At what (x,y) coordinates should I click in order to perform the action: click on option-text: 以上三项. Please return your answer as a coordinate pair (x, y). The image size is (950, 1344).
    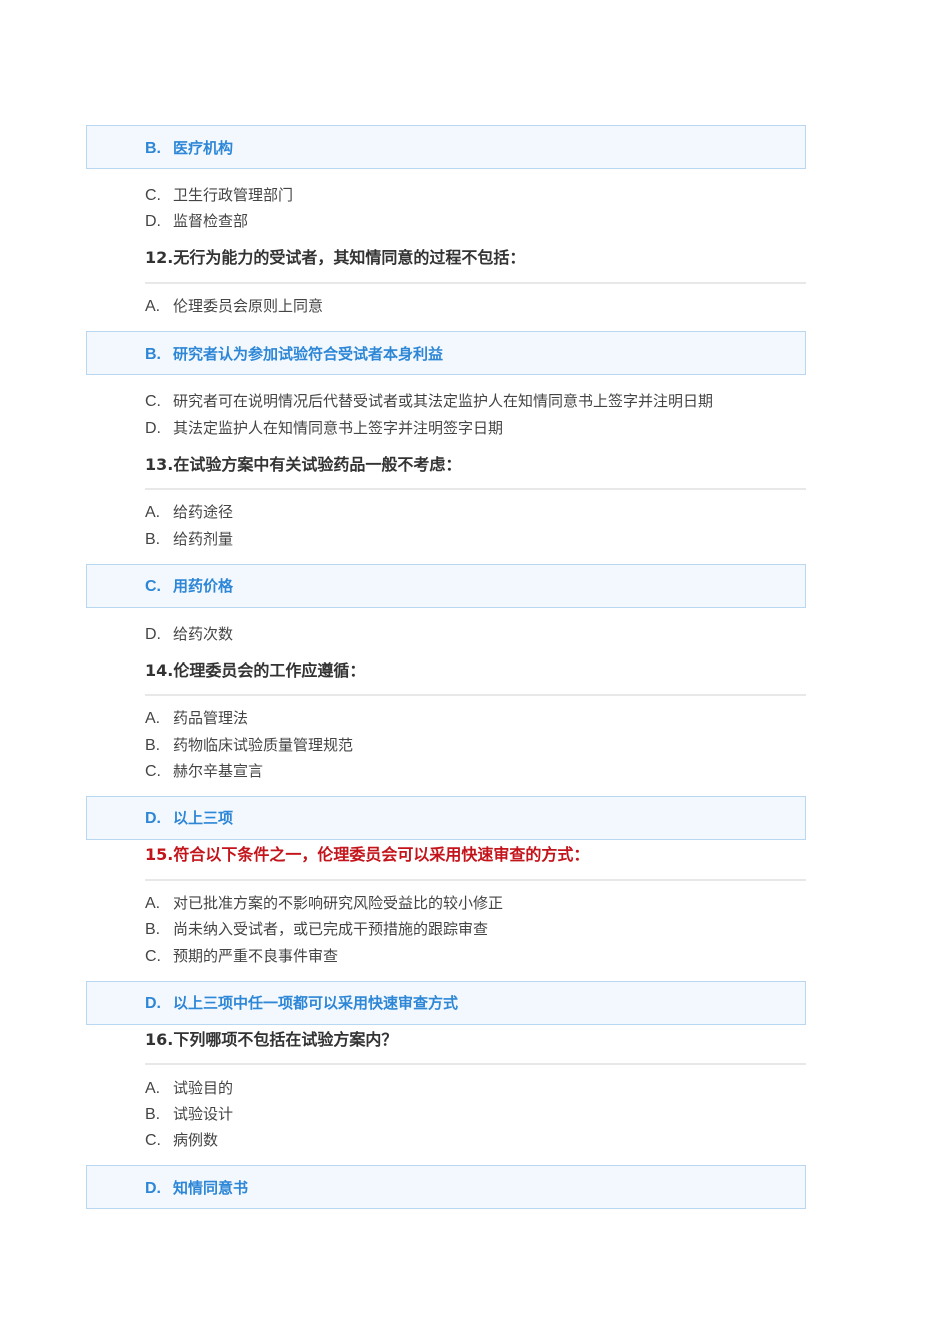
    Looking at the image, I should click on (203, 818).